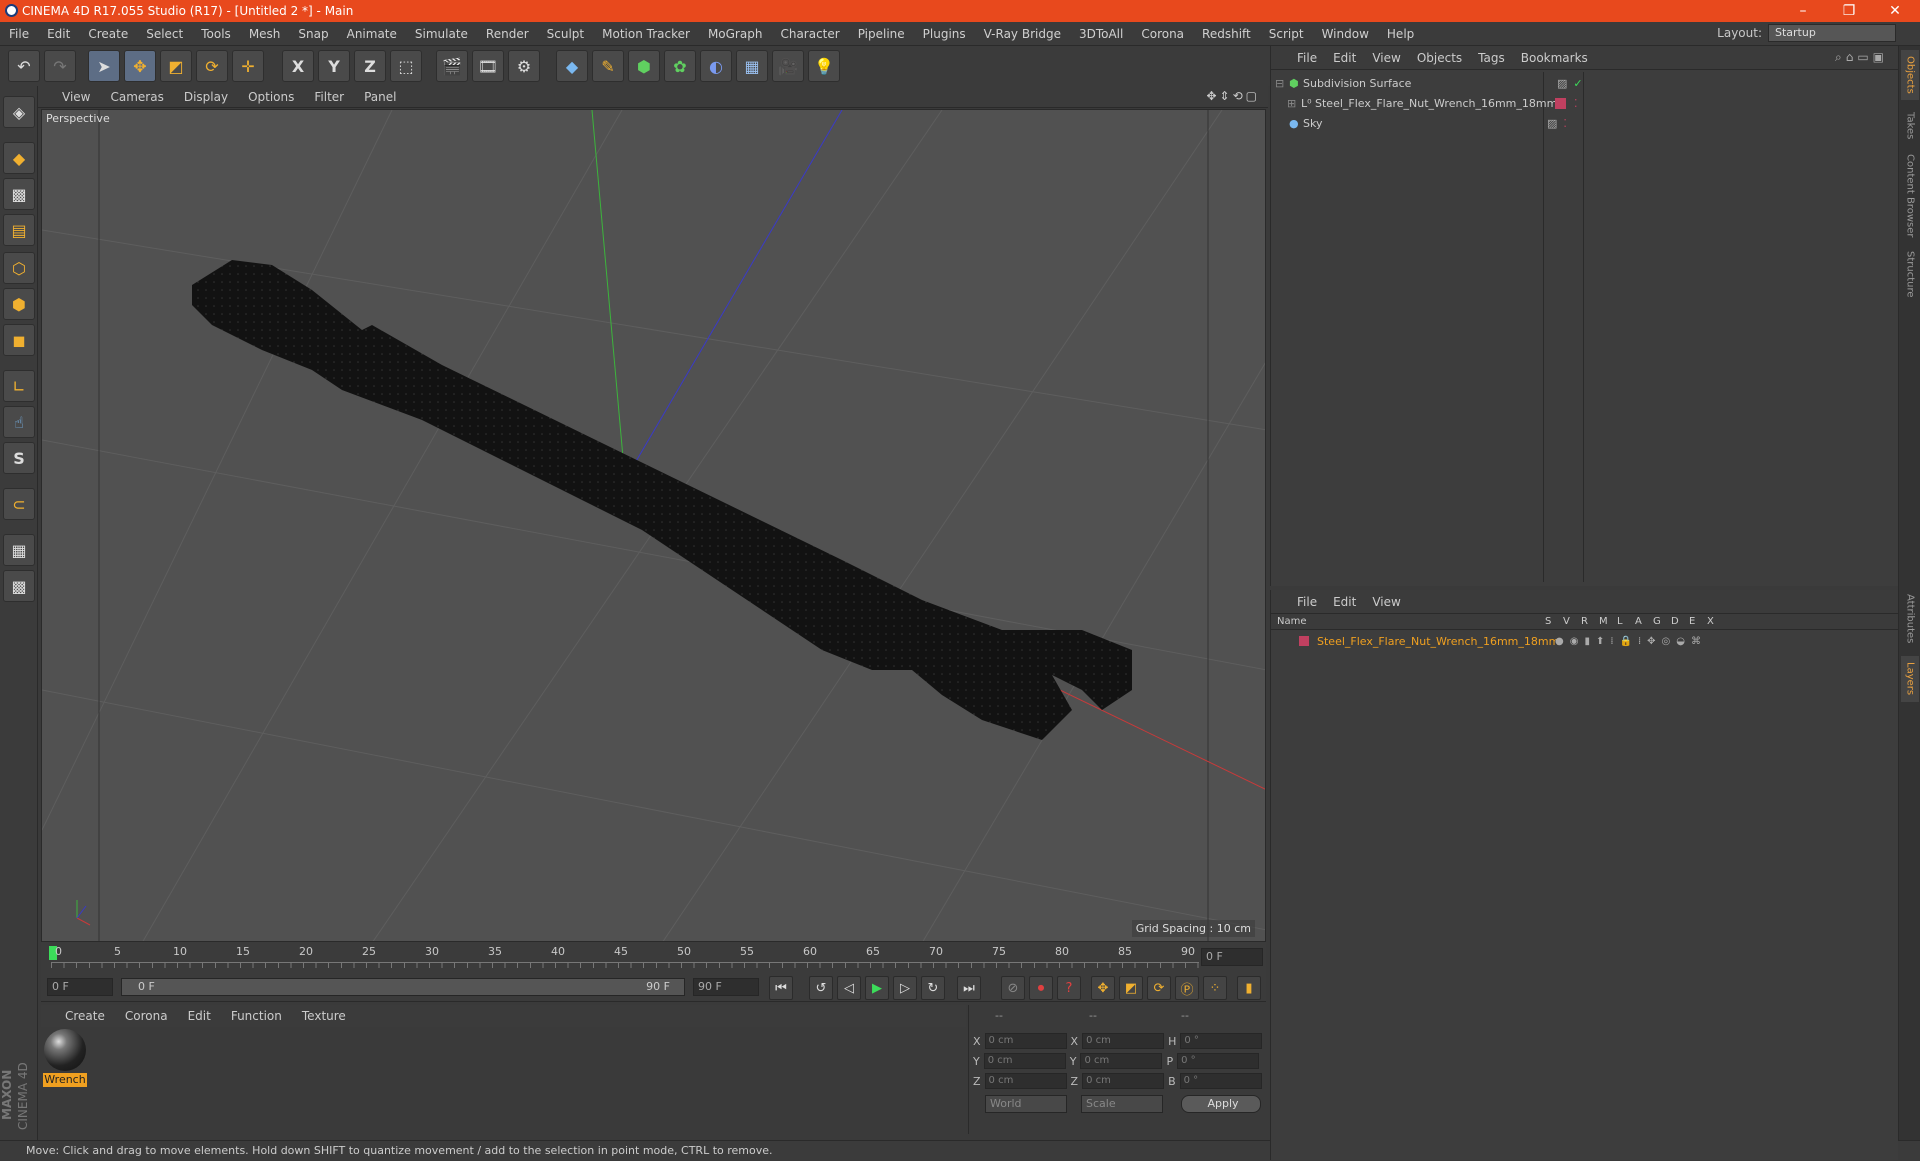  I want to click on tab-structure: Structure, so click(1910, 274).